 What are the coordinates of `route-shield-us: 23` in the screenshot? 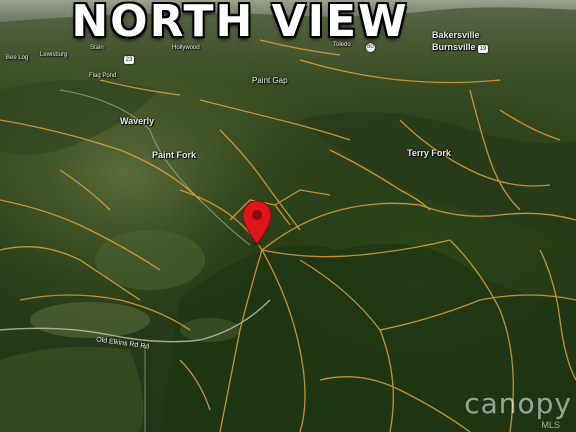 It's located at (129, 60).